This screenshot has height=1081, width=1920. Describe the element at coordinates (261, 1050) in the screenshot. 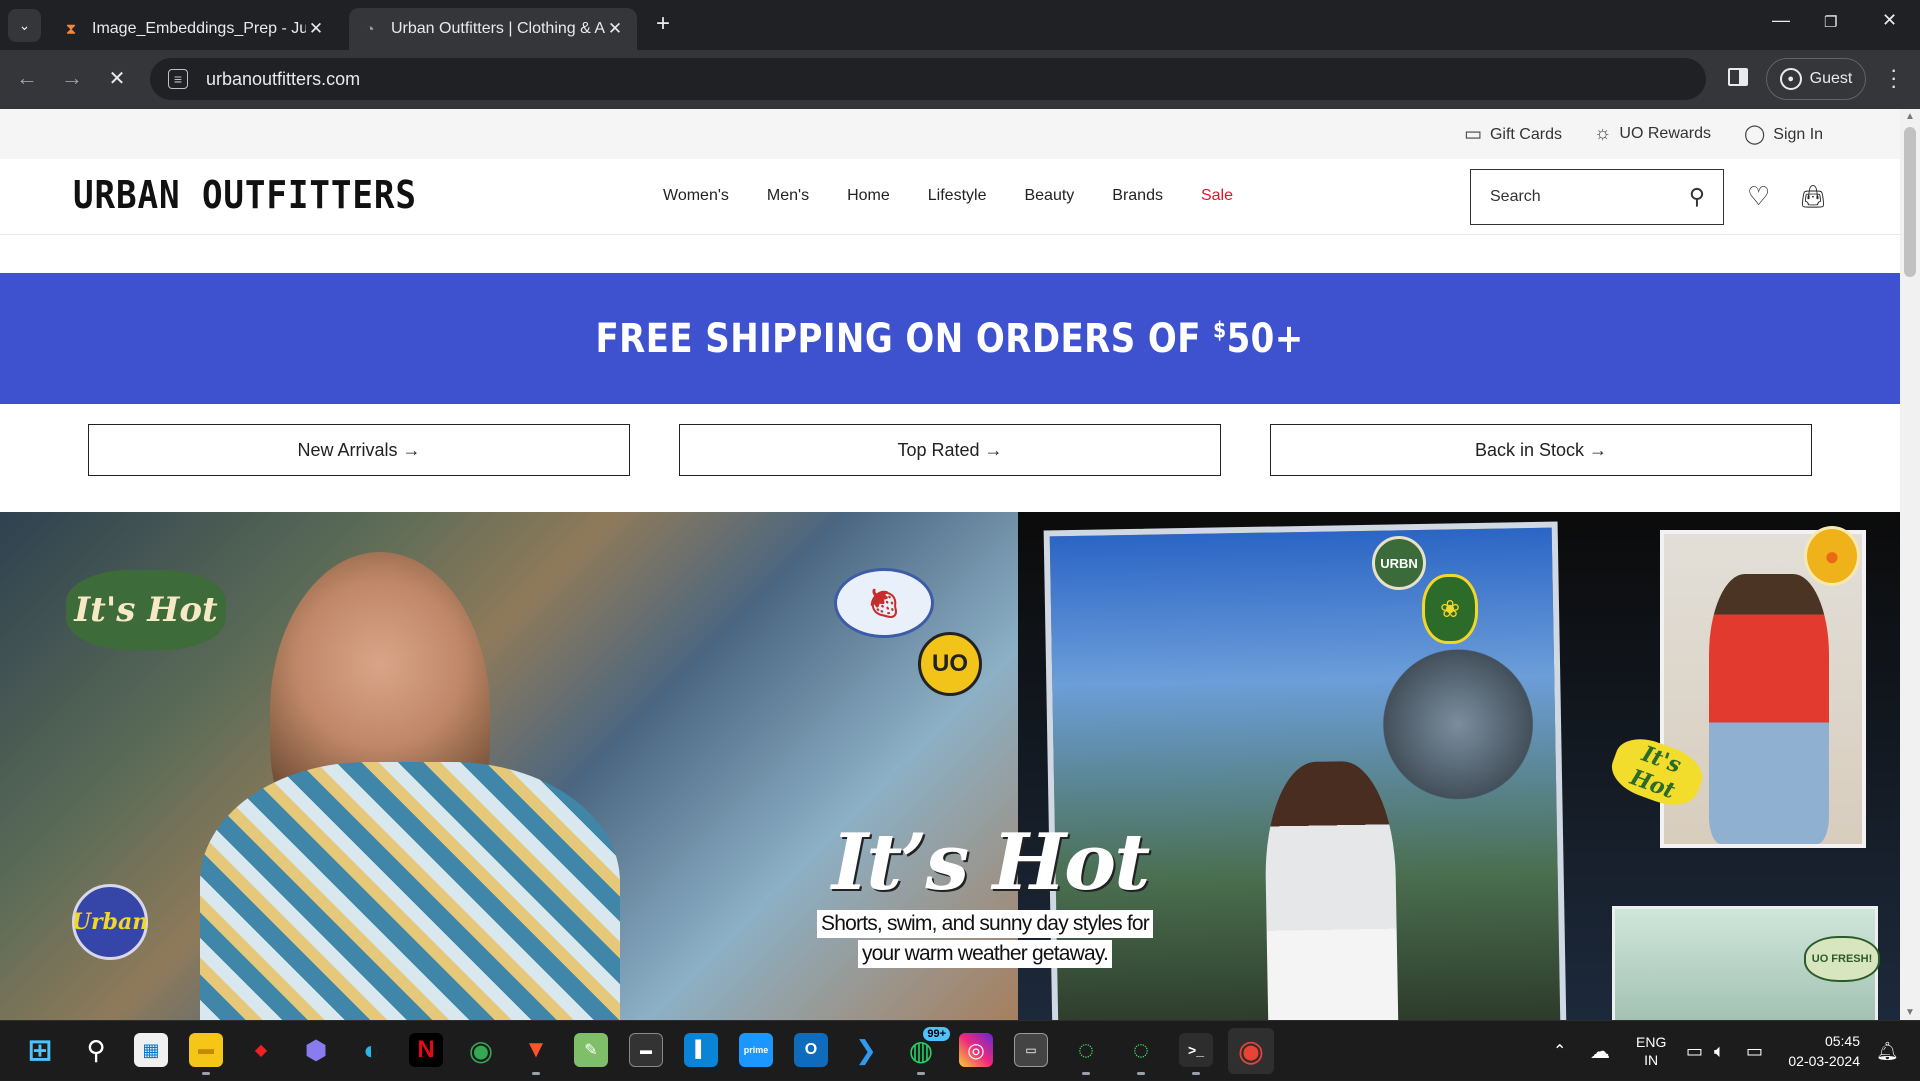

I see `app-red-icon: ◆` at that location.